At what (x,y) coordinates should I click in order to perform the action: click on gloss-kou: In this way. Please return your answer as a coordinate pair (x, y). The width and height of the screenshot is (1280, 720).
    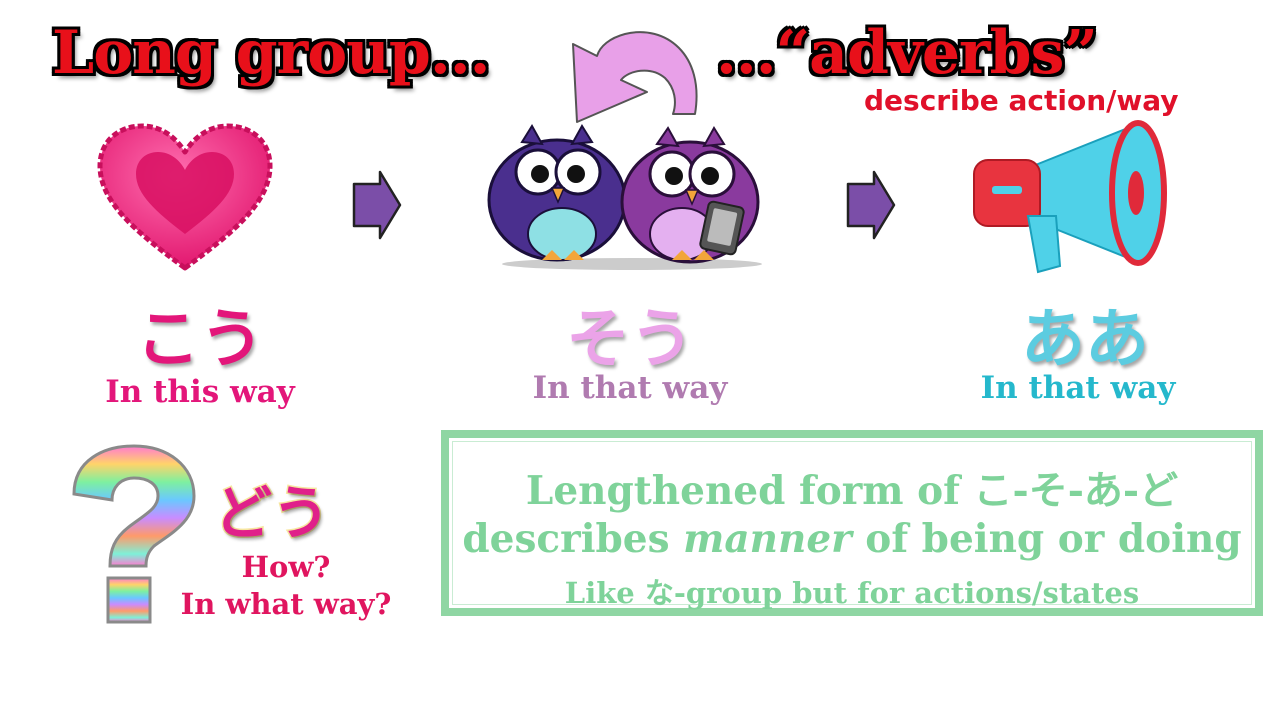
    Looking at the image, I should click on (200, 392).